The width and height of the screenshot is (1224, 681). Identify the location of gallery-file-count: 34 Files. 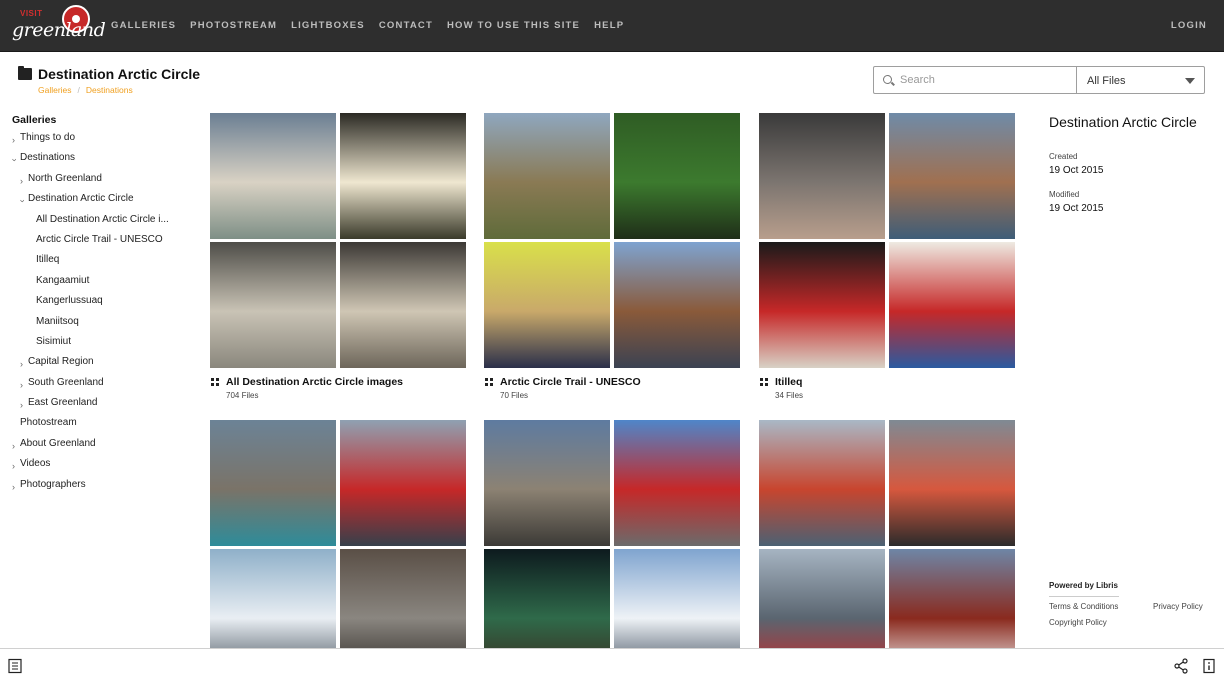
(789, 395).